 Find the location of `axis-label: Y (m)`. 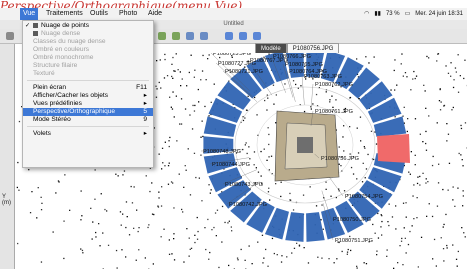

axis-label: Y (m) is located at coordinates (6, 200).